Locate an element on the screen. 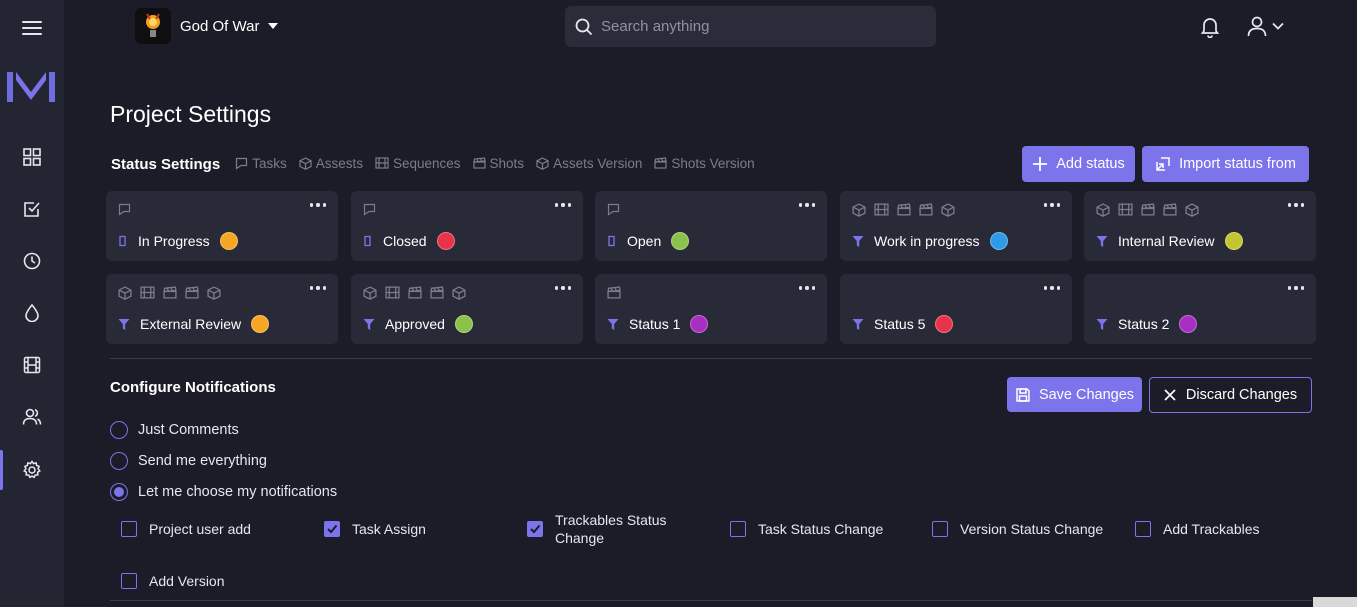  tab-shots: Shots is located at coordinates (498, 163).